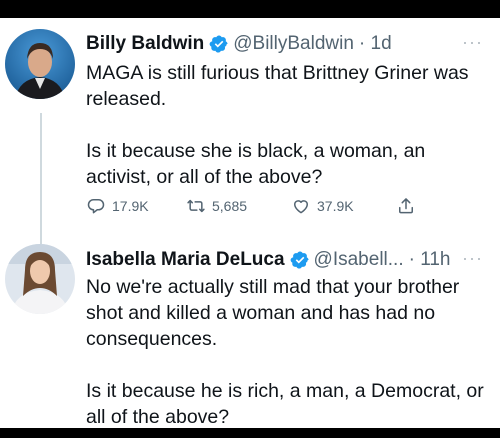 The image size is (500, 438). I want to click on heart-icon, so click(301, 207).